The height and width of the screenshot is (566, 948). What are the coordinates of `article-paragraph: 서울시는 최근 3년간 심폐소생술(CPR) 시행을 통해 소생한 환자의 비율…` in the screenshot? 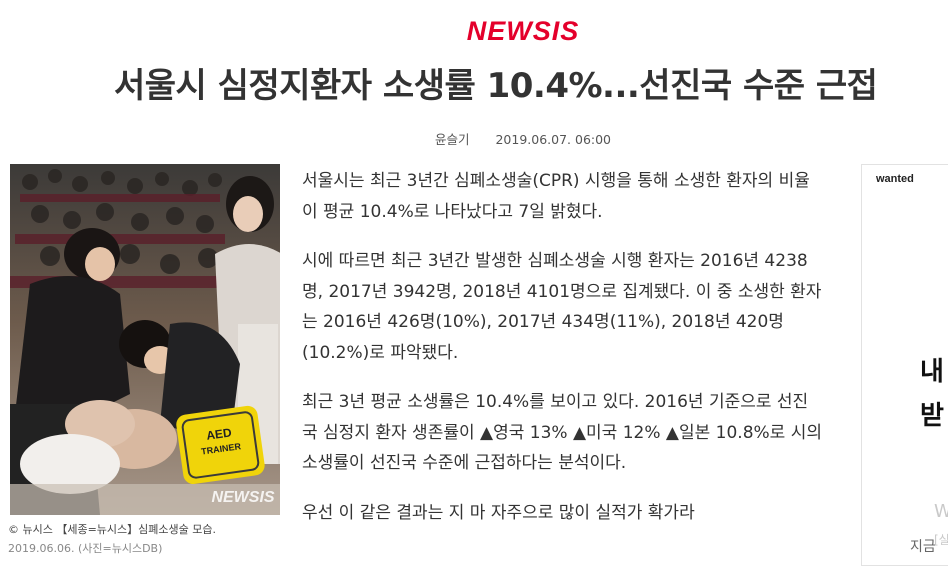 It's located at (556, 196).